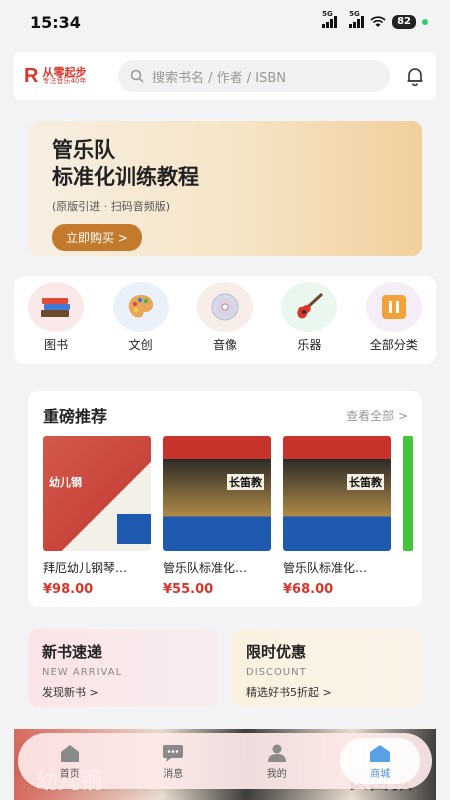 The width and height of the screenshot is (450, 800). Describe the element at coordinates (327, 692) in the screenshot. I see `discount-link: 精选好书5折起 >` at that location.